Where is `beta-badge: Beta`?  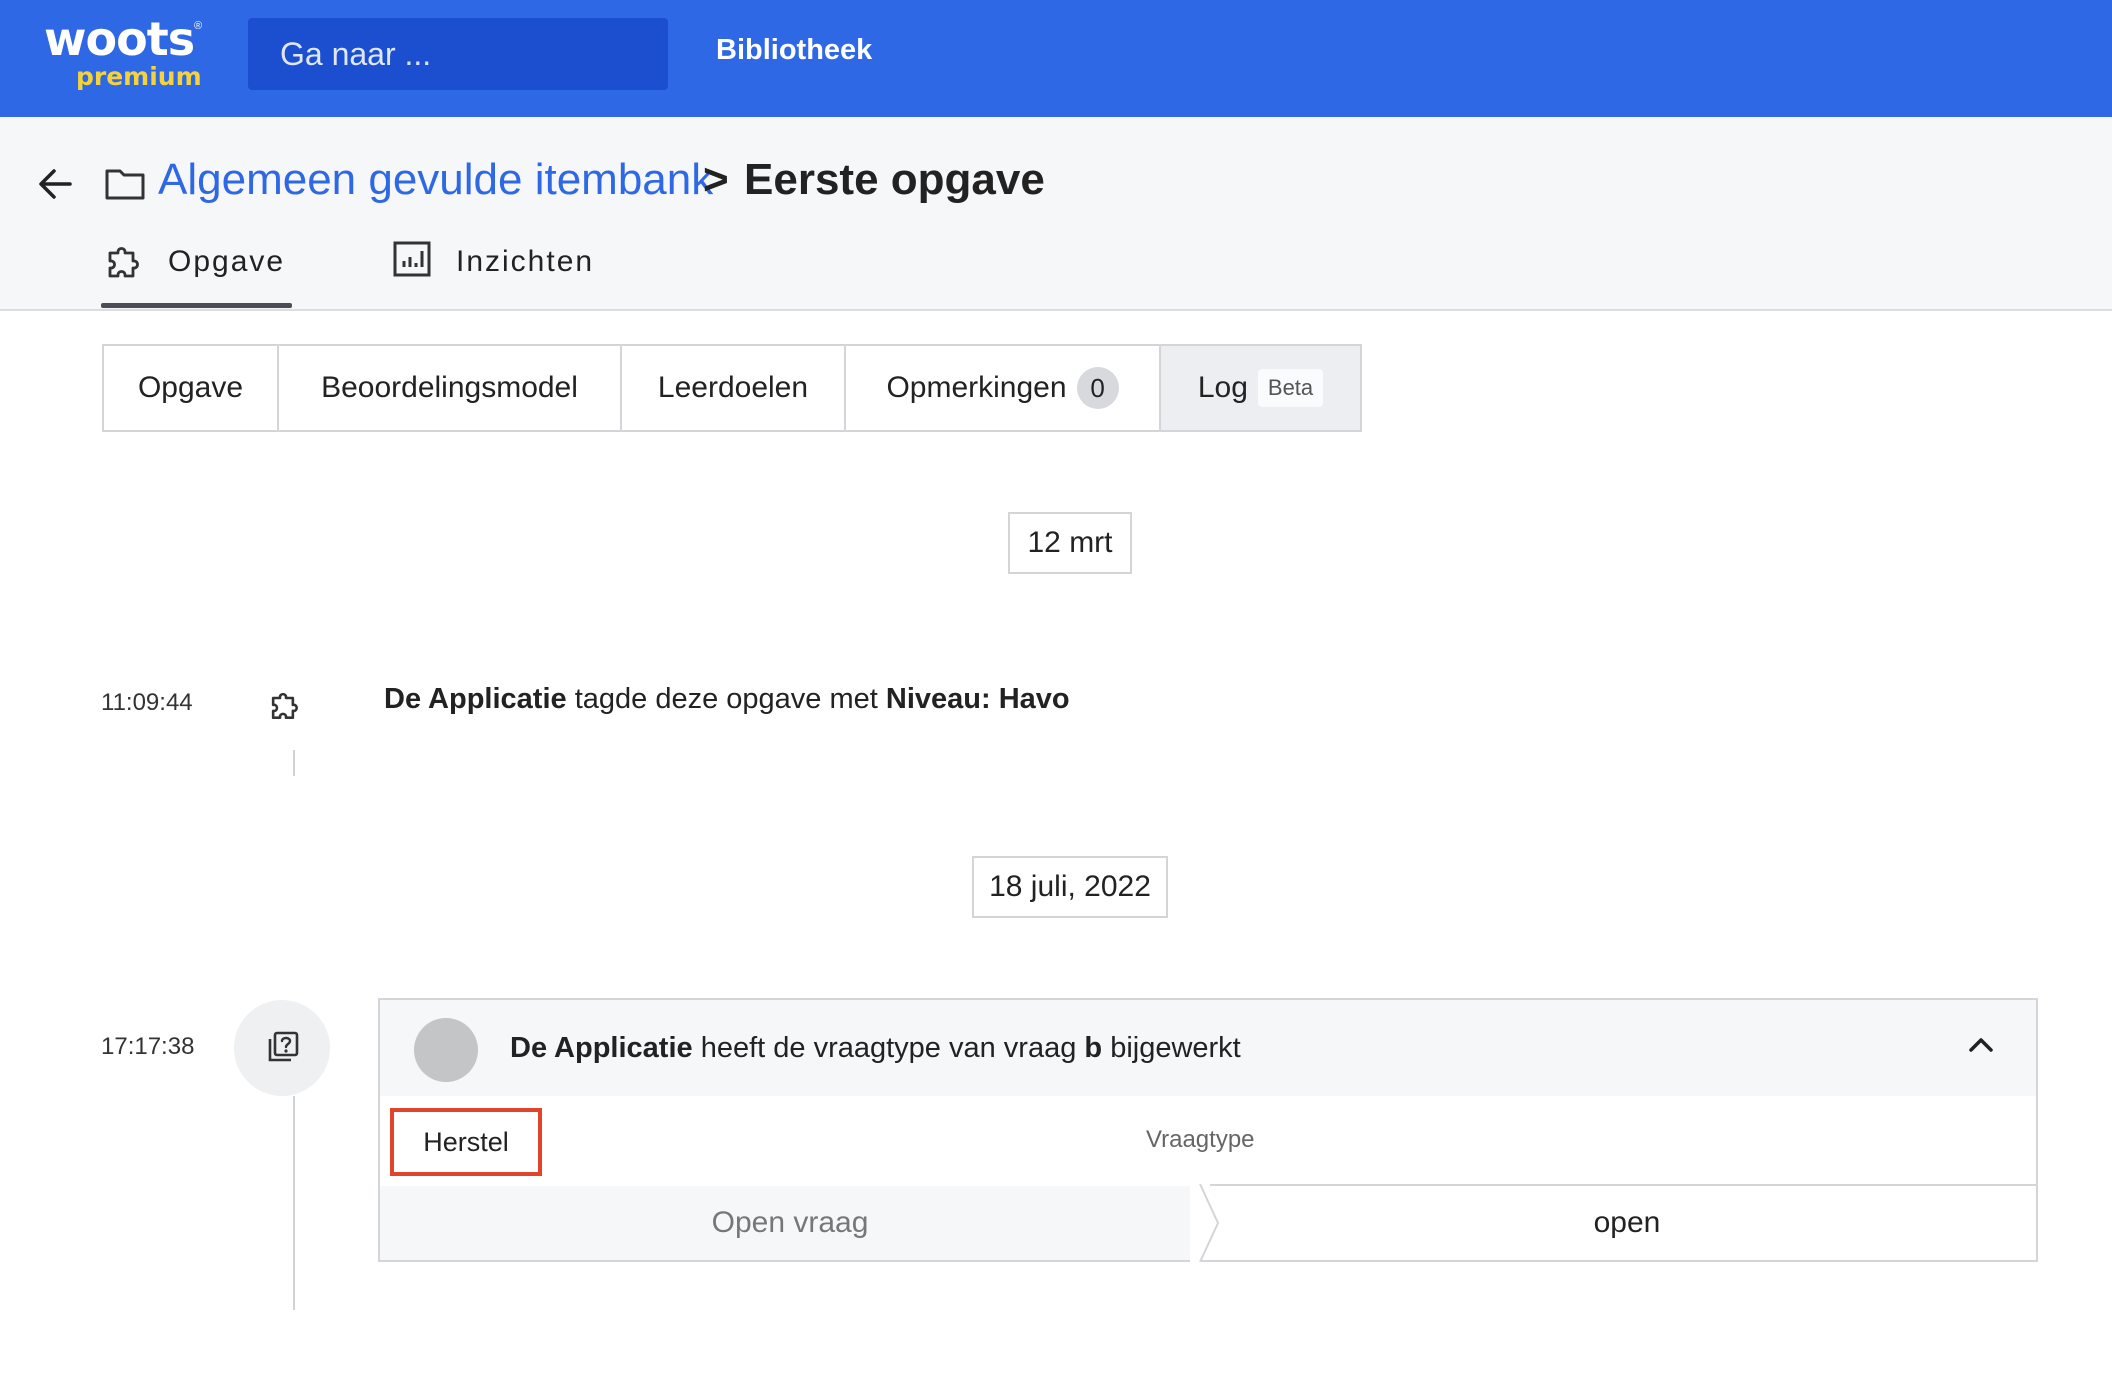 beta-badge: Beta is located at coordinates (1290, 388).